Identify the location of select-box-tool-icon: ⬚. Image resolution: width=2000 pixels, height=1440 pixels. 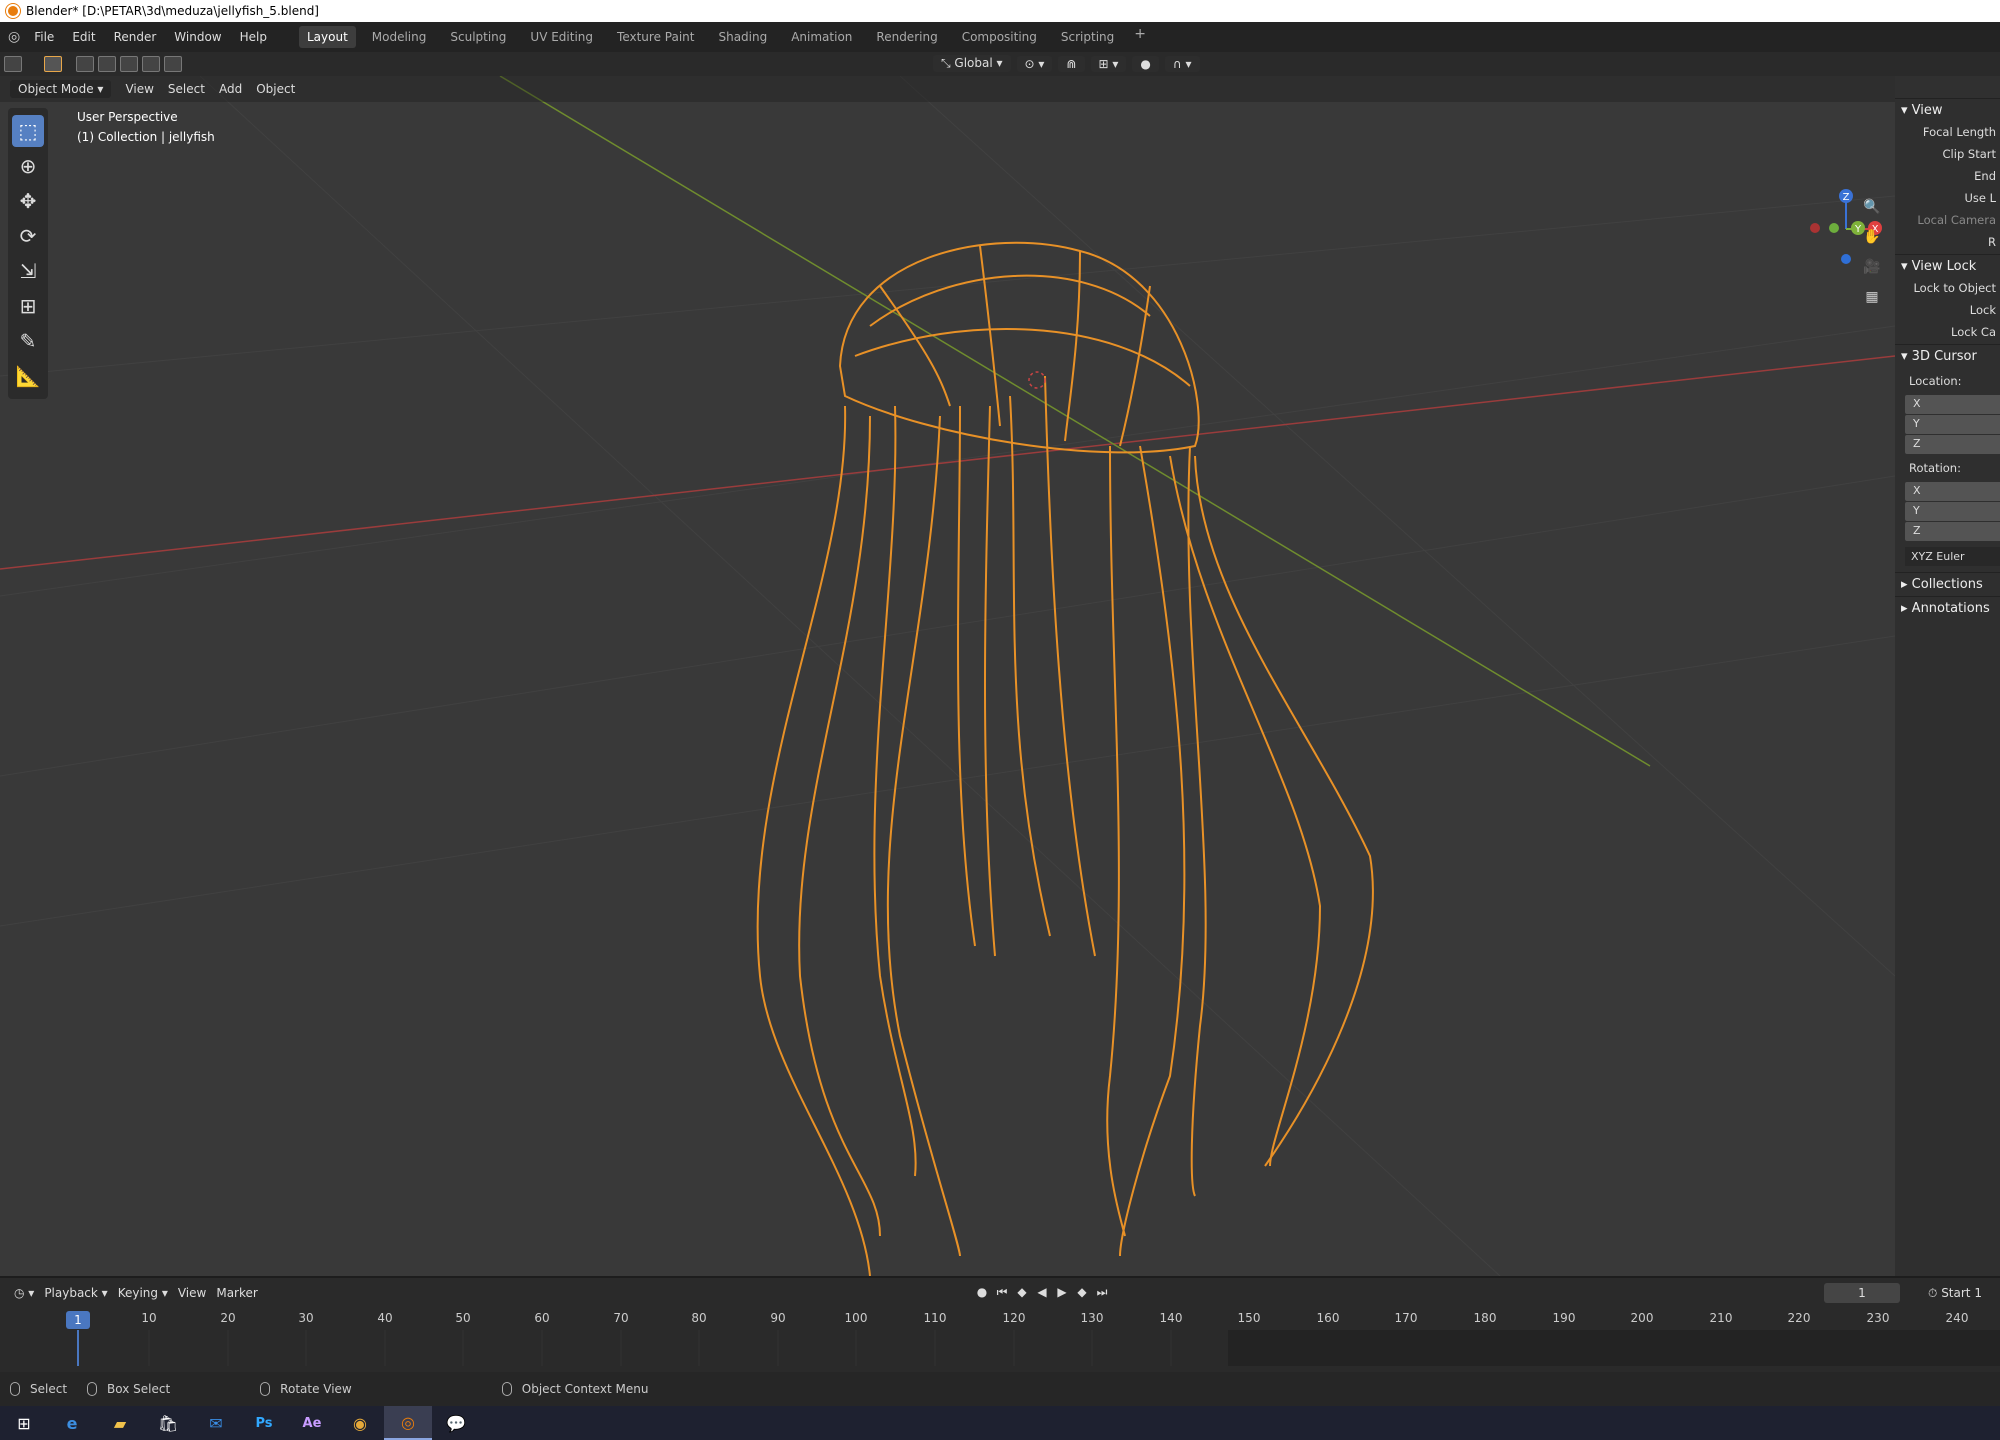
(28, 131).